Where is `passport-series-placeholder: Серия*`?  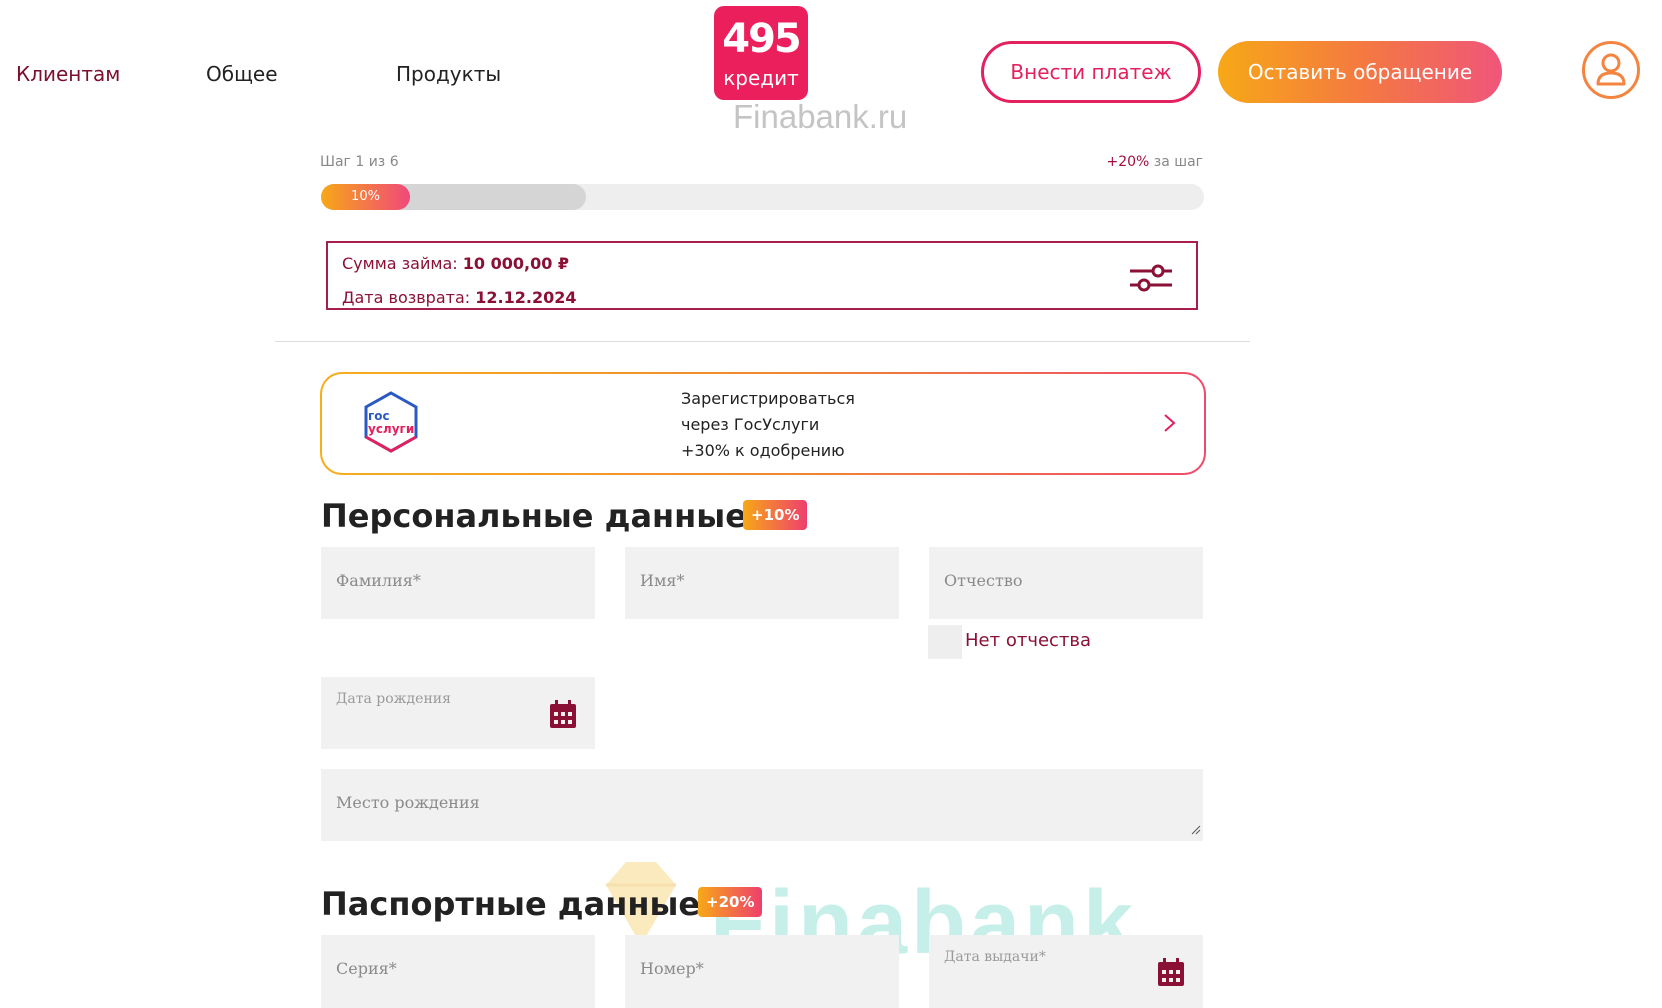 passport-series-placeholder: Серия* is located at coordinates (366, 968).